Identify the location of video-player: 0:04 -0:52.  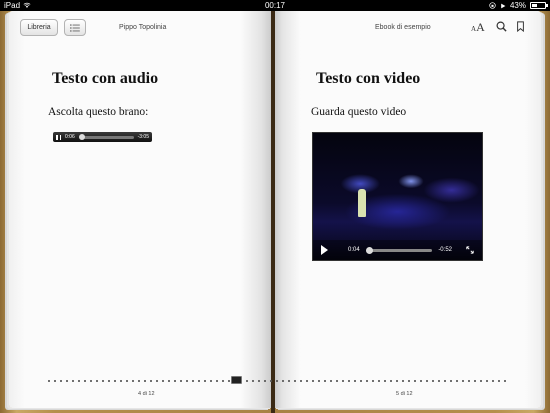
(397, 196).